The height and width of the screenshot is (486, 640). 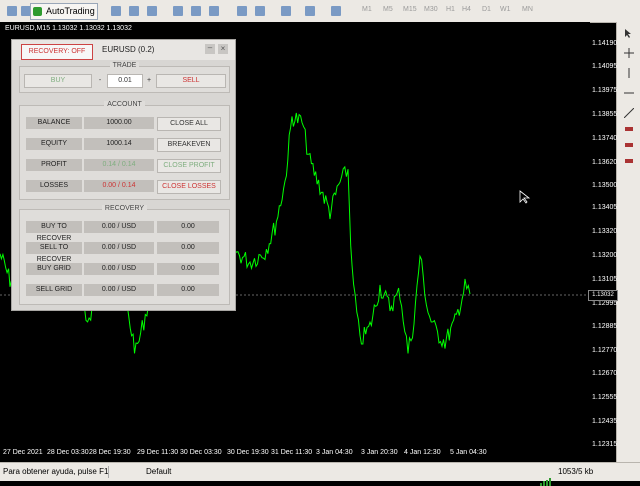 I want to click on profit-label: PROFIT, so click(x=54, y=165).